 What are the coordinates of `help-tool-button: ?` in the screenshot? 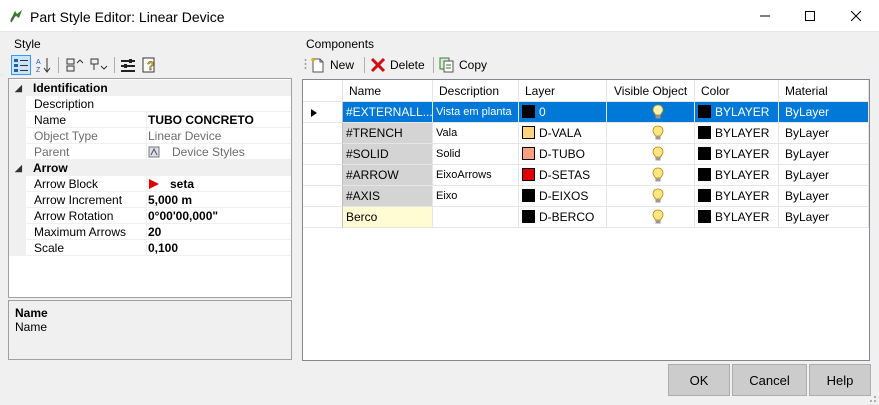 It's located at (150, 65).